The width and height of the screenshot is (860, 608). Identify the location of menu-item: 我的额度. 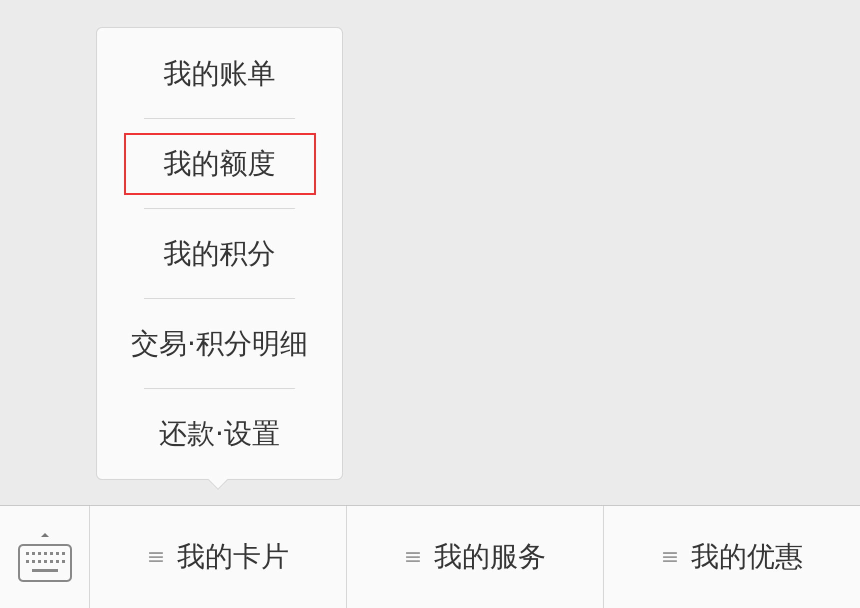
(220, 163).